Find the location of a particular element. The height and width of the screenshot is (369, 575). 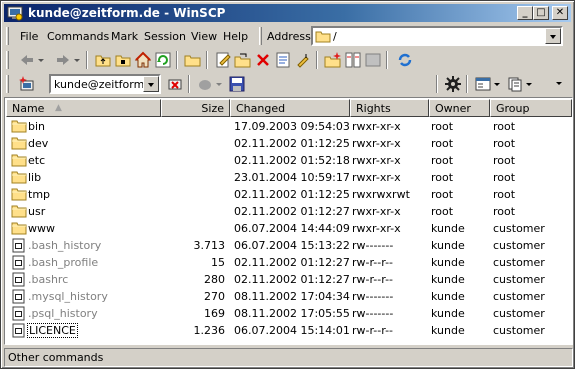

menu-file: File is located at coordinates (29, 36).